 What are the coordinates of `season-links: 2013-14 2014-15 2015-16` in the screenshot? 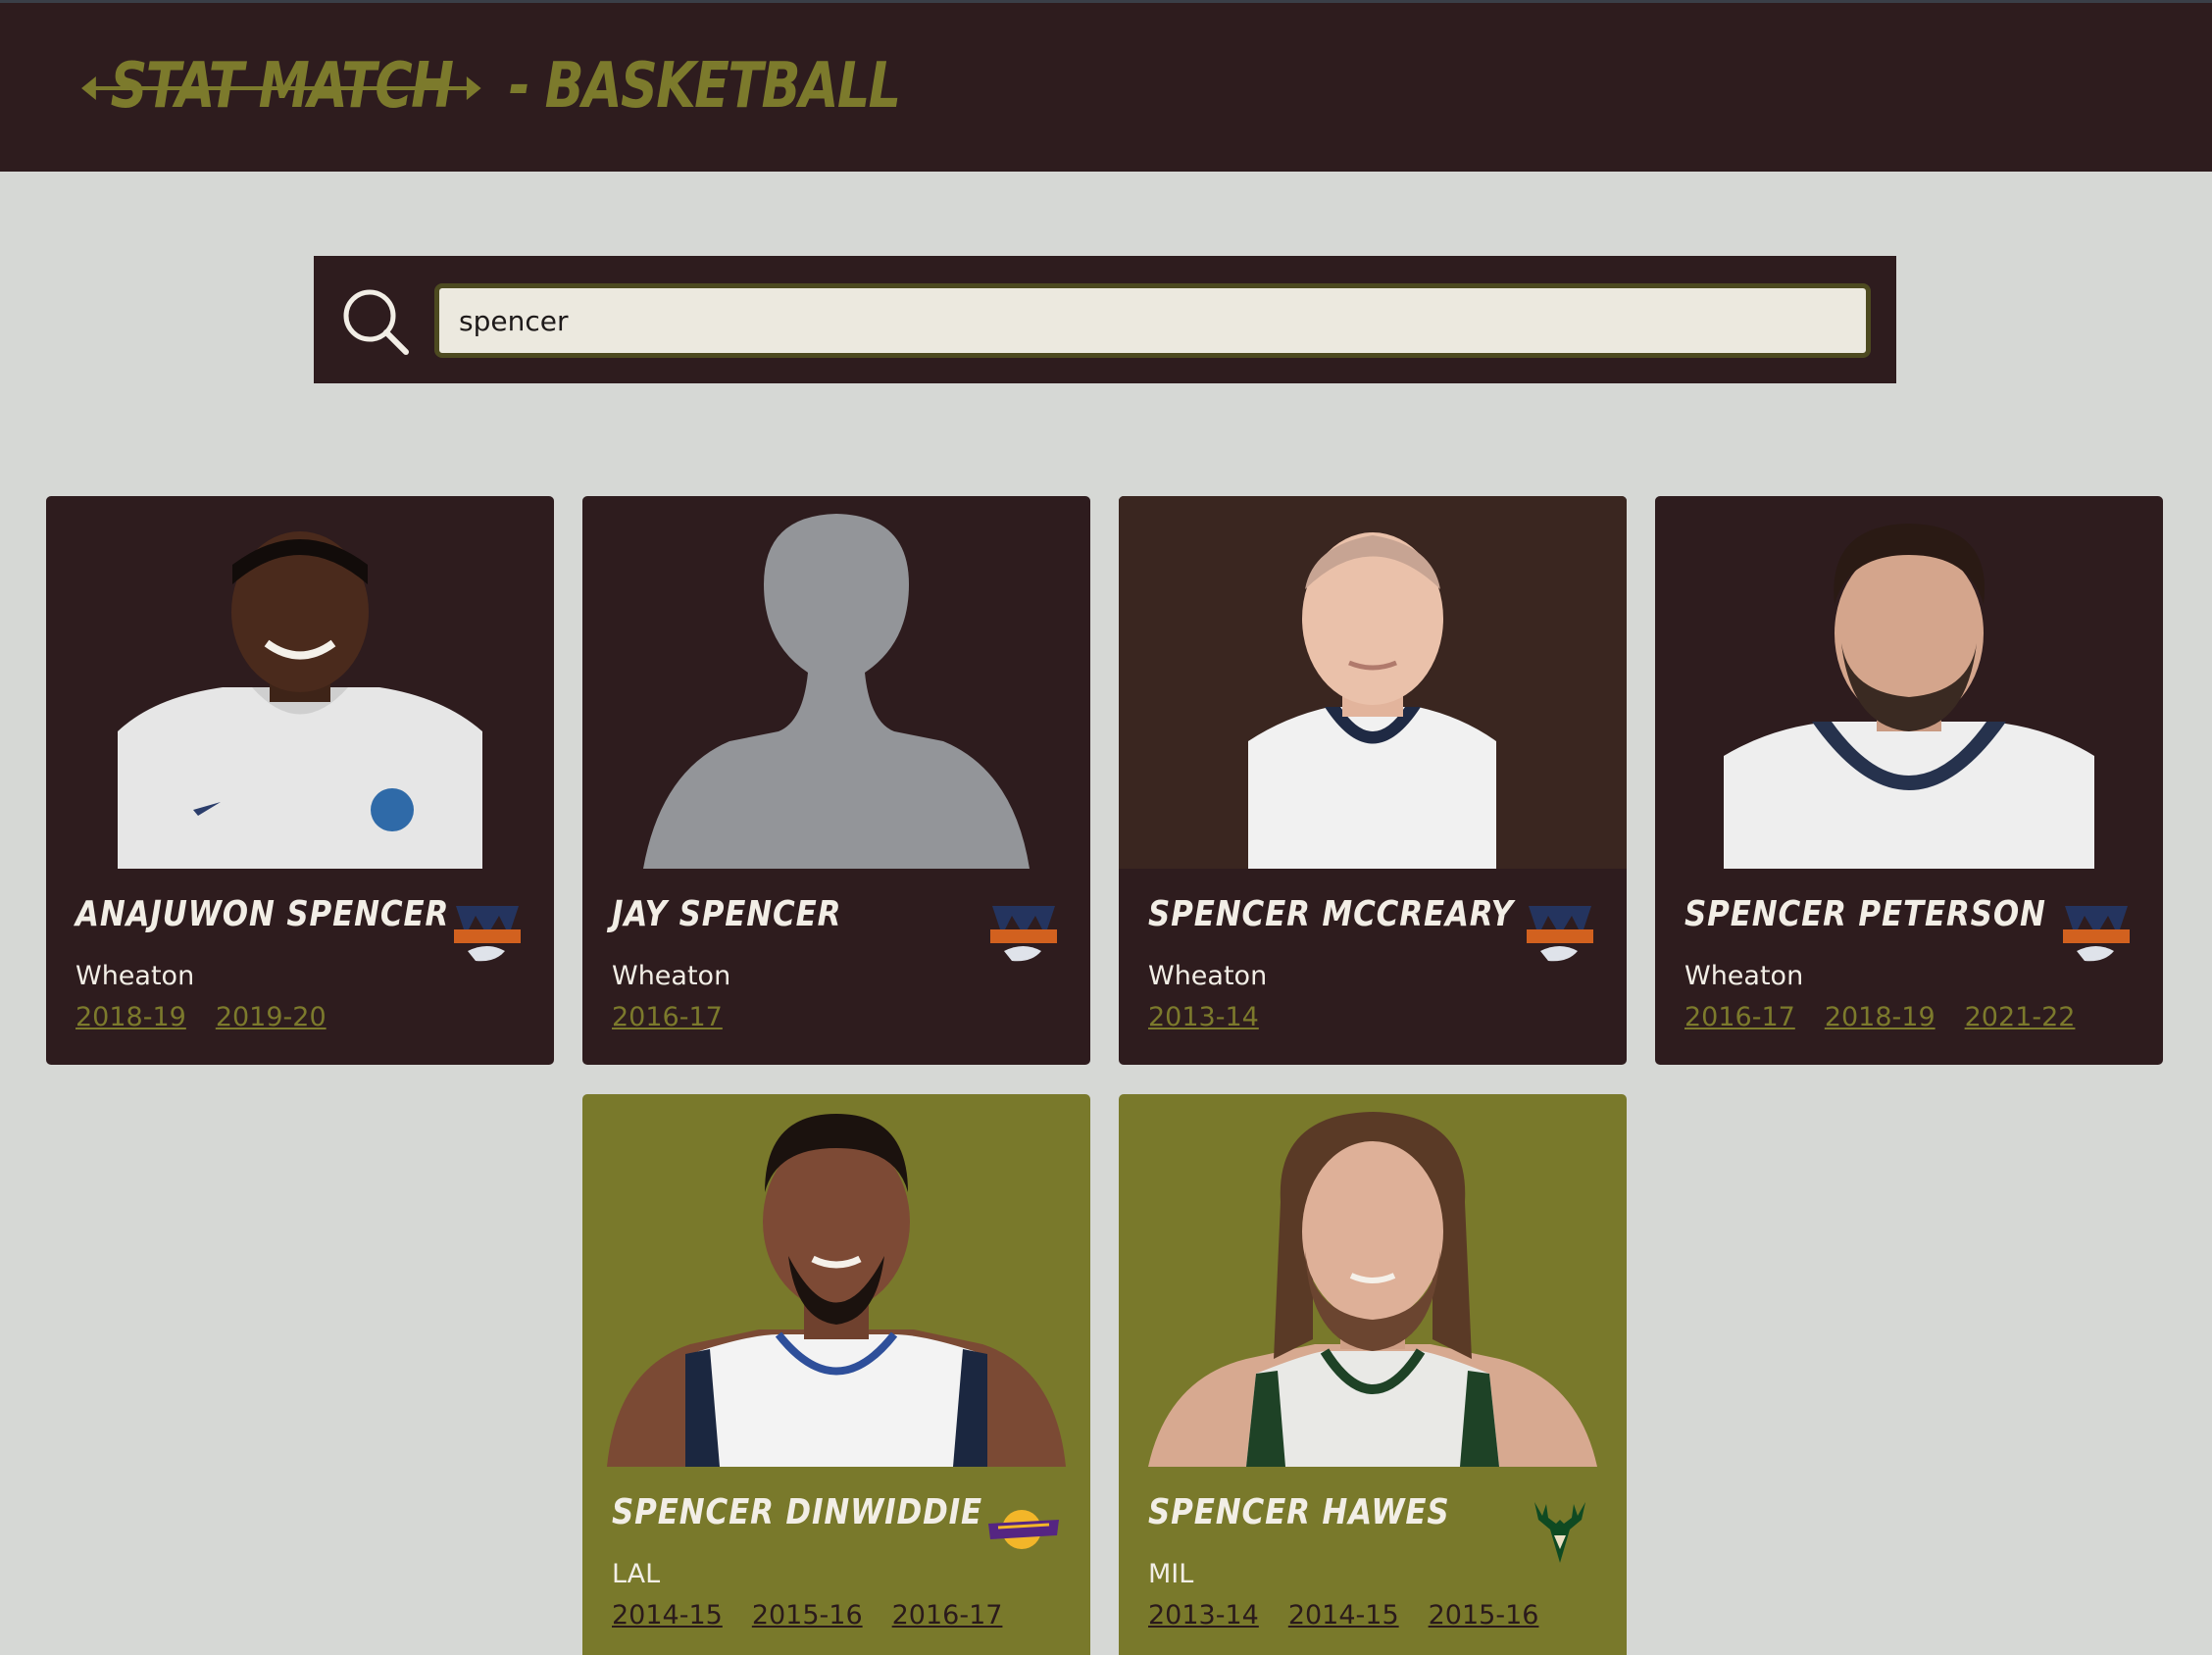 It's located at (1343, 1615).